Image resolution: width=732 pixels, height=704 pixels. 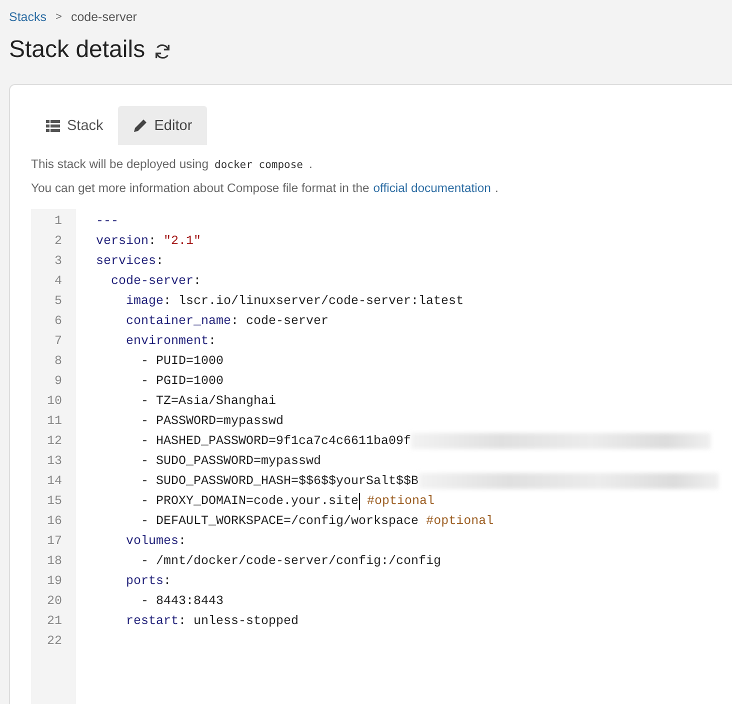 I want to click on line-number: 10, so click(x=54, y=401).